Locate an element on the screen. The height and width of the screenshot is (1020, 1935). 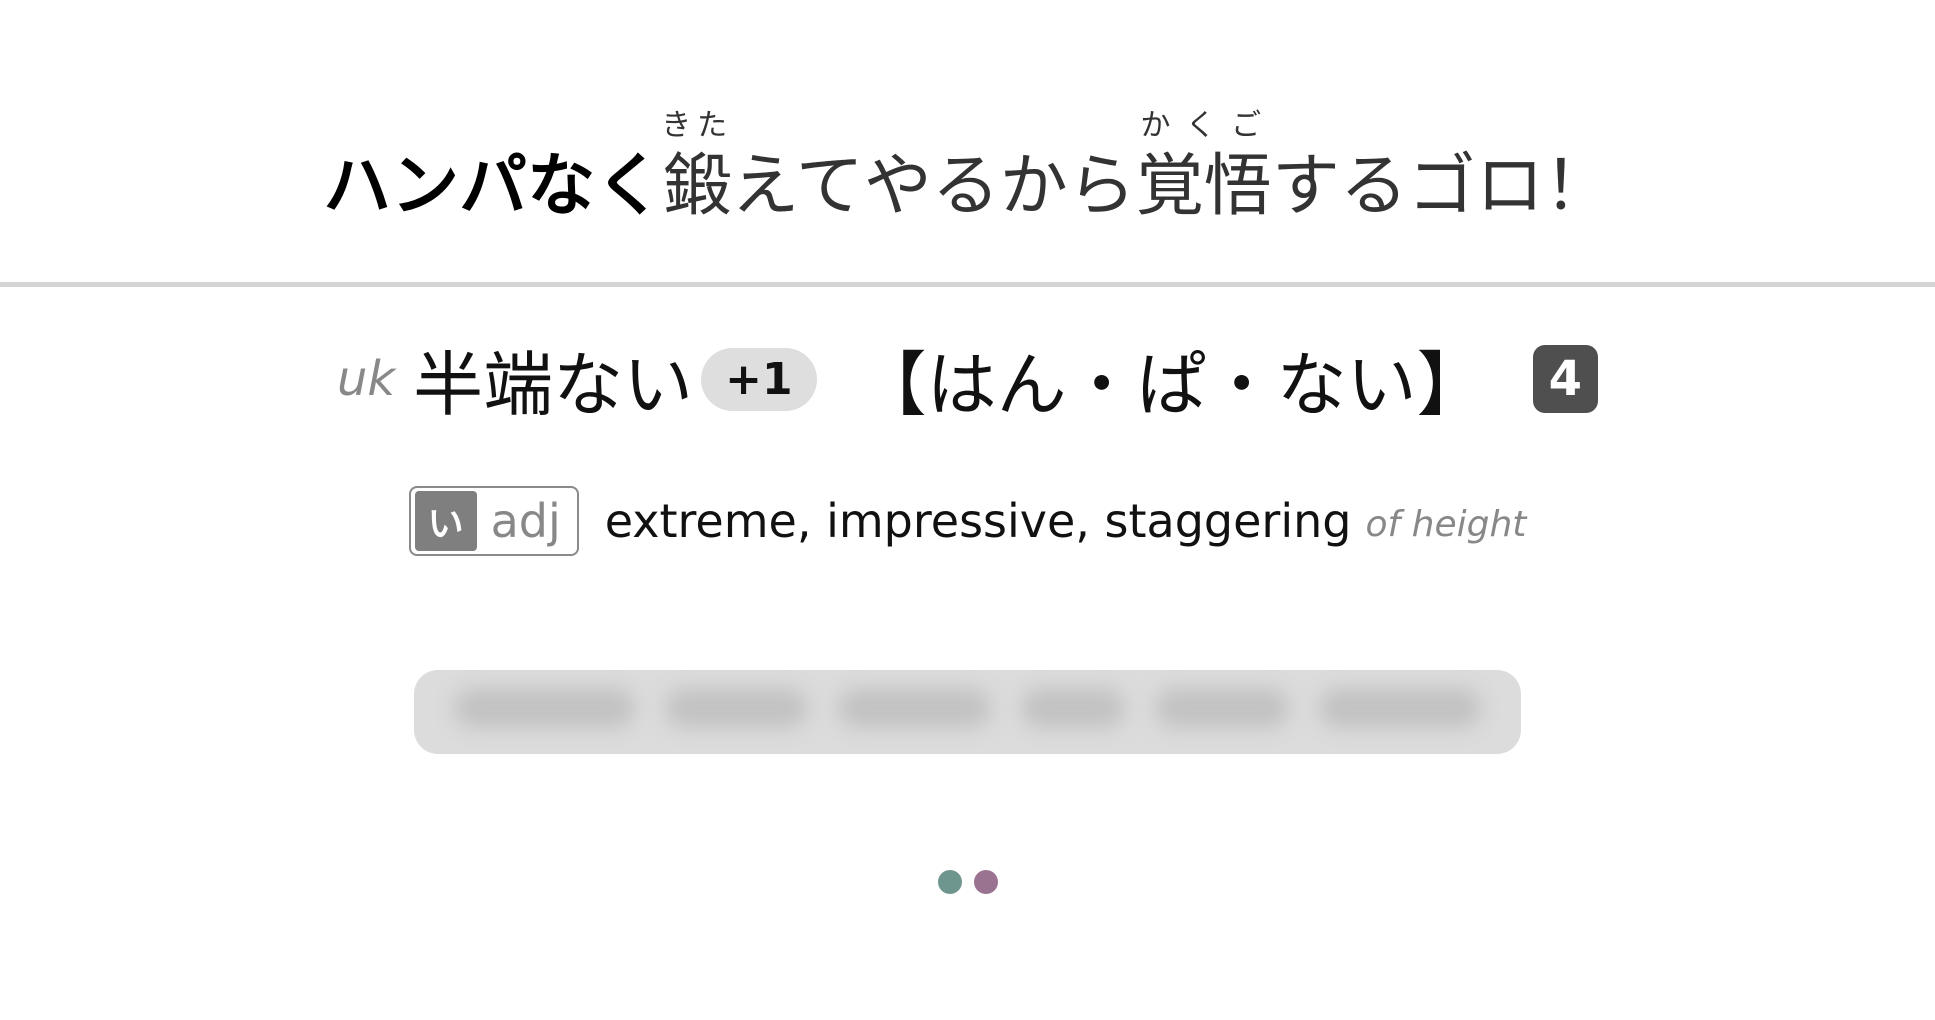
usage-tag: uk is located at coordinates (366, 379).